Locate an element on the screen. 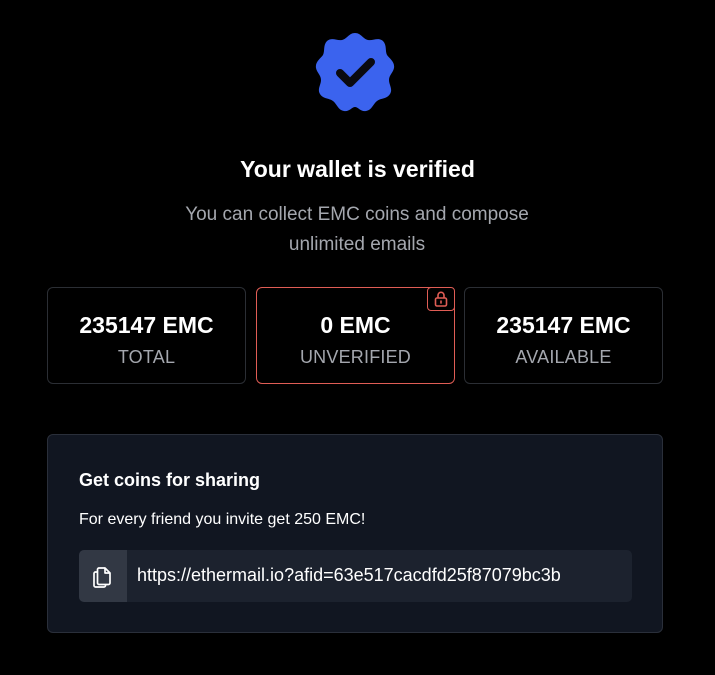 This screenshot has height=675, width=715. stat-label: TOTAL is located at coordinates (146, 357).